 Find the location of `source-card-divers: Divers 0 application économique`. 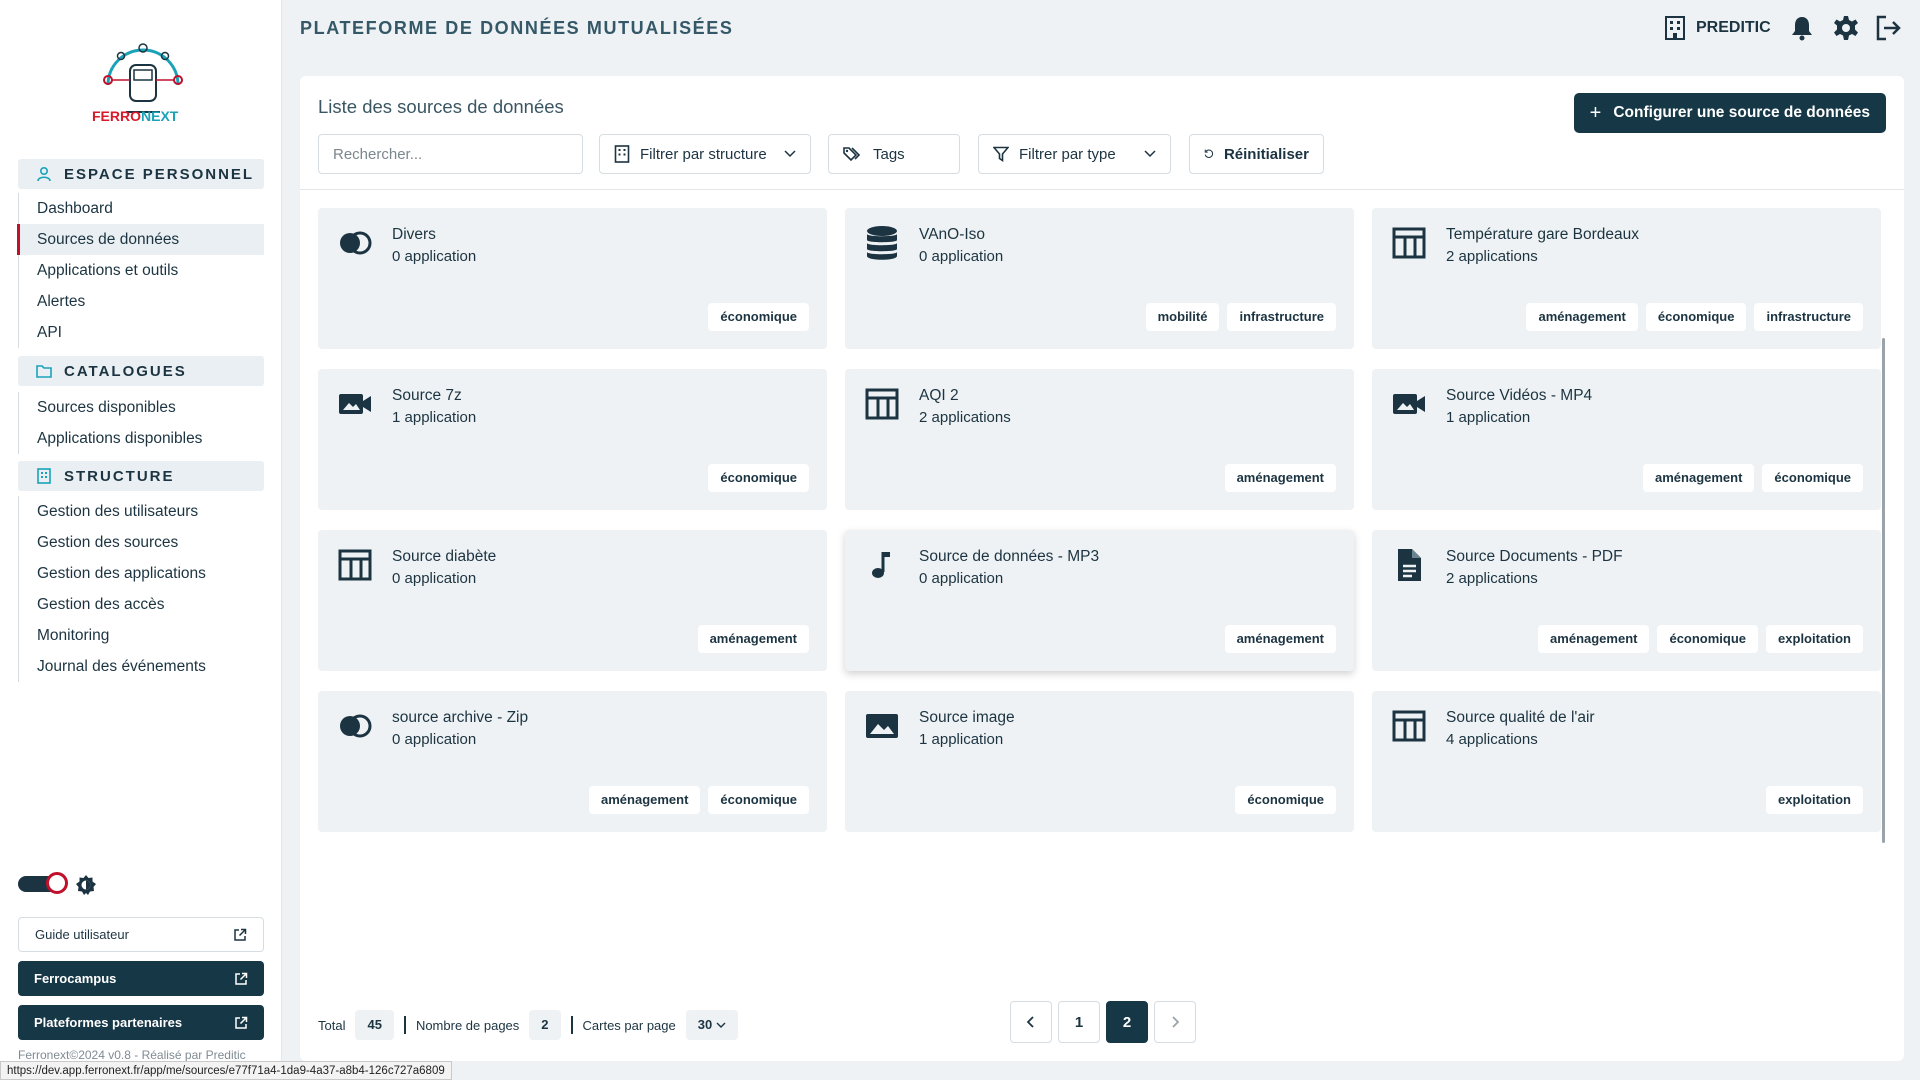

source-card-divers: Divers 0 application économique is located at coordinates (572, 278).